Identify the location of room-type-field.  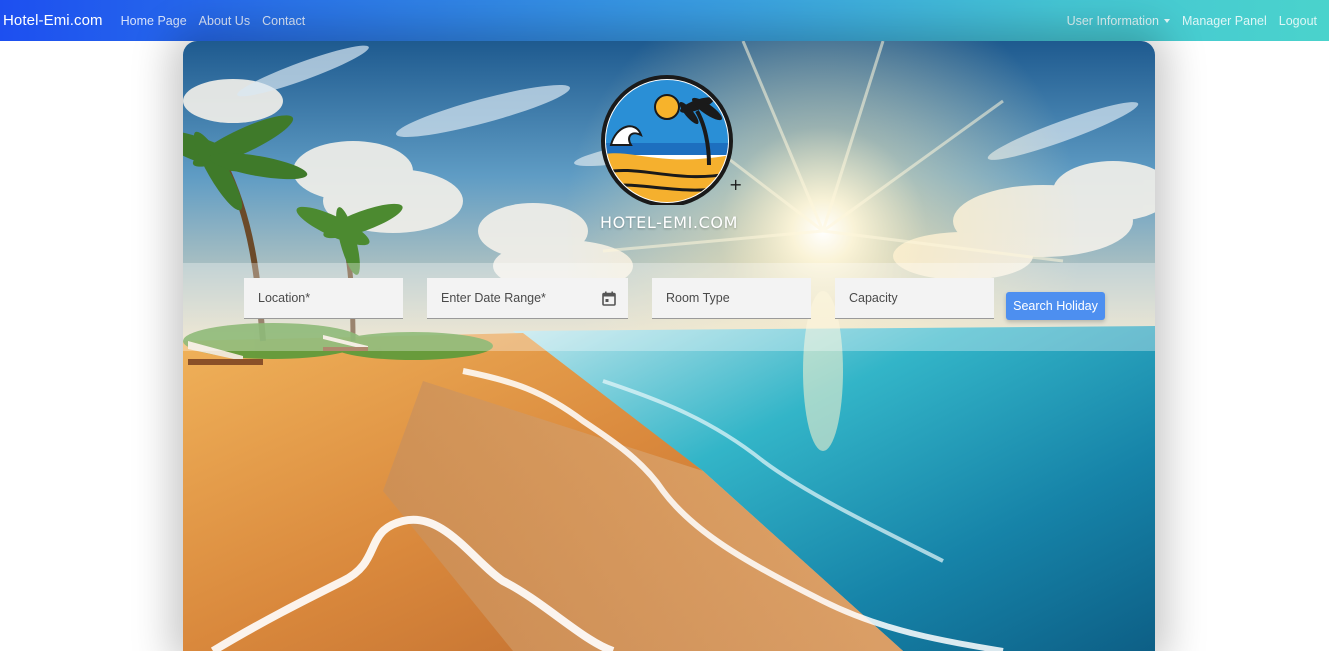
(731, 298).